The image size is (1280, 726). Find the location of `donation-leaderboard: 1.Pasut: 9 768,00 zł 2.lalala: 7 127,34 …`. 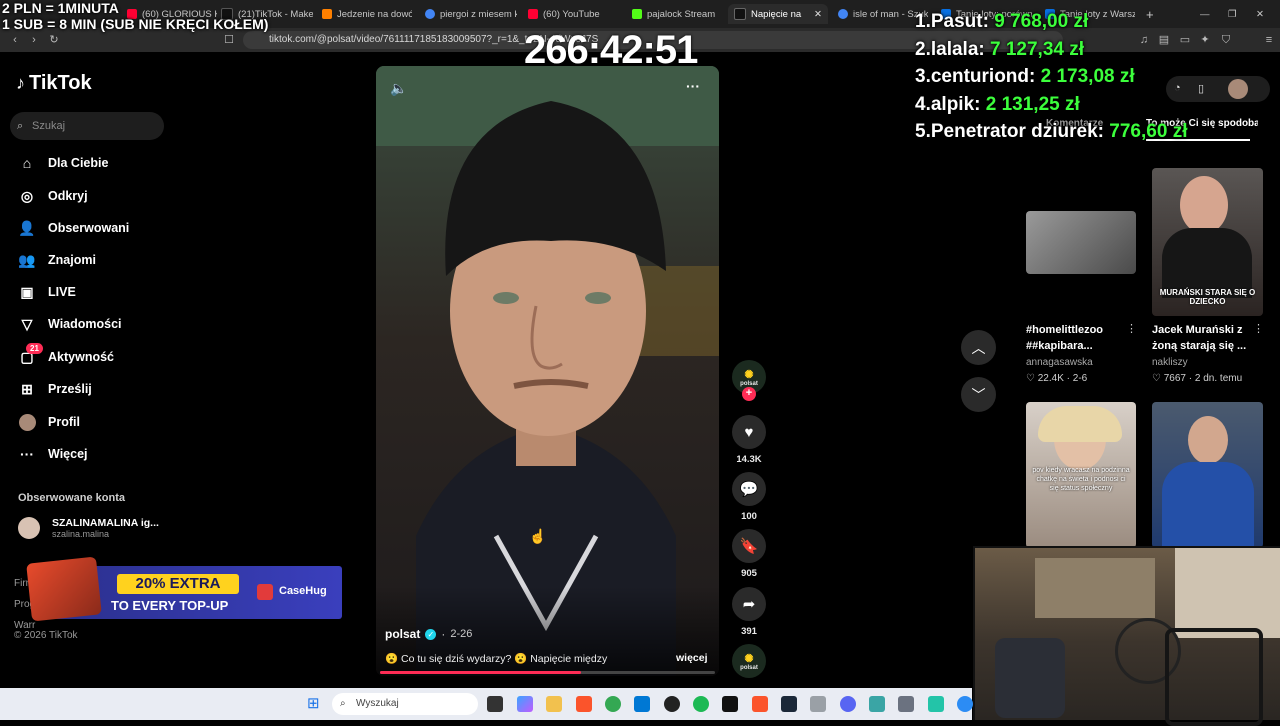

donation-leaderboard: 1.Pasut: 9 768,00 zł 2.lalala: 7 127,34 … is located at coordinates (1051, 77).